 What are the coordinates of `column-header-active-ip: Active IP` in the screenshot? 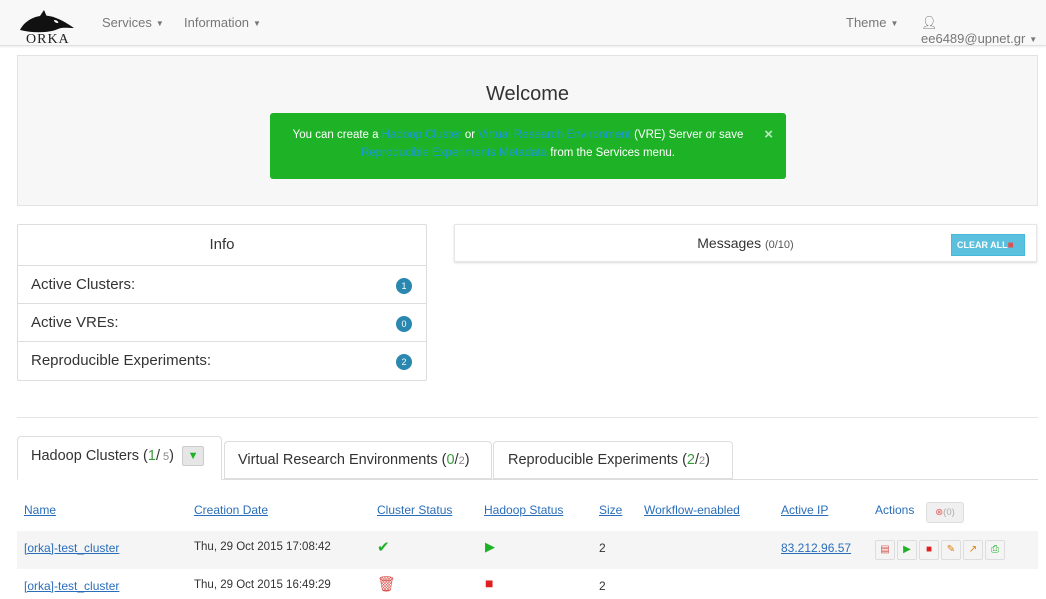 It's located at (804, 510).